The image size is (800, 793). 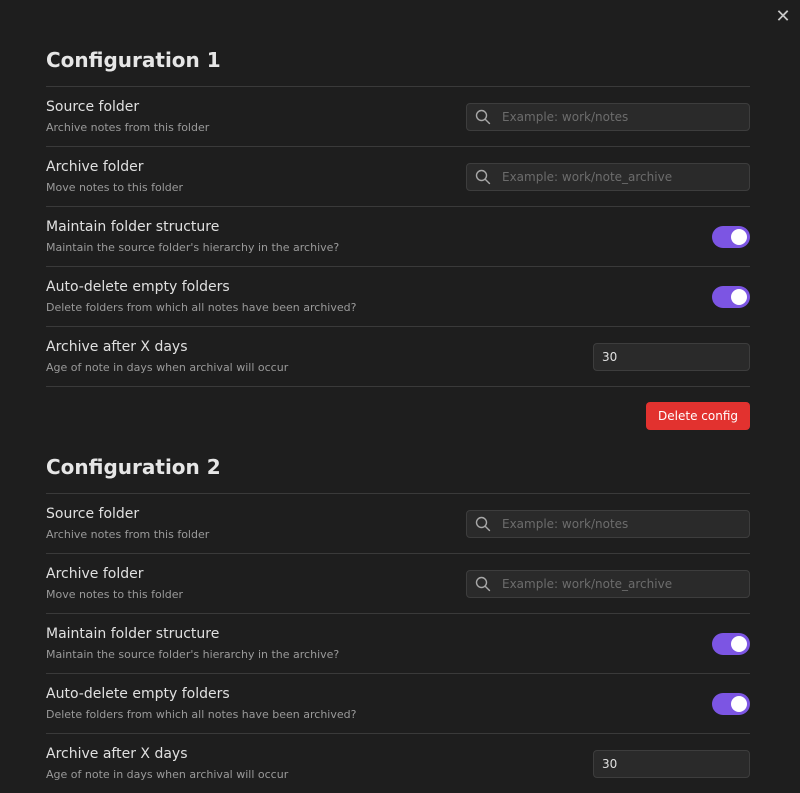 What do you see at coordinates (398, 66) in the screenshot?
I see `config-heading: Configuration 1` at bounding box center [398, 66].